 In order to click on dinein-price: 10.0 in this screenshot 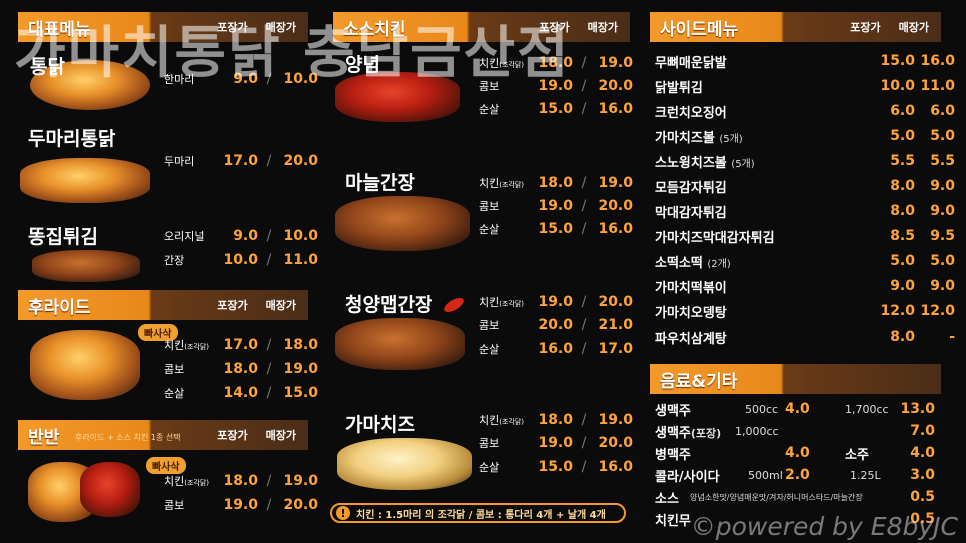, I will do `click(300, 236)`.